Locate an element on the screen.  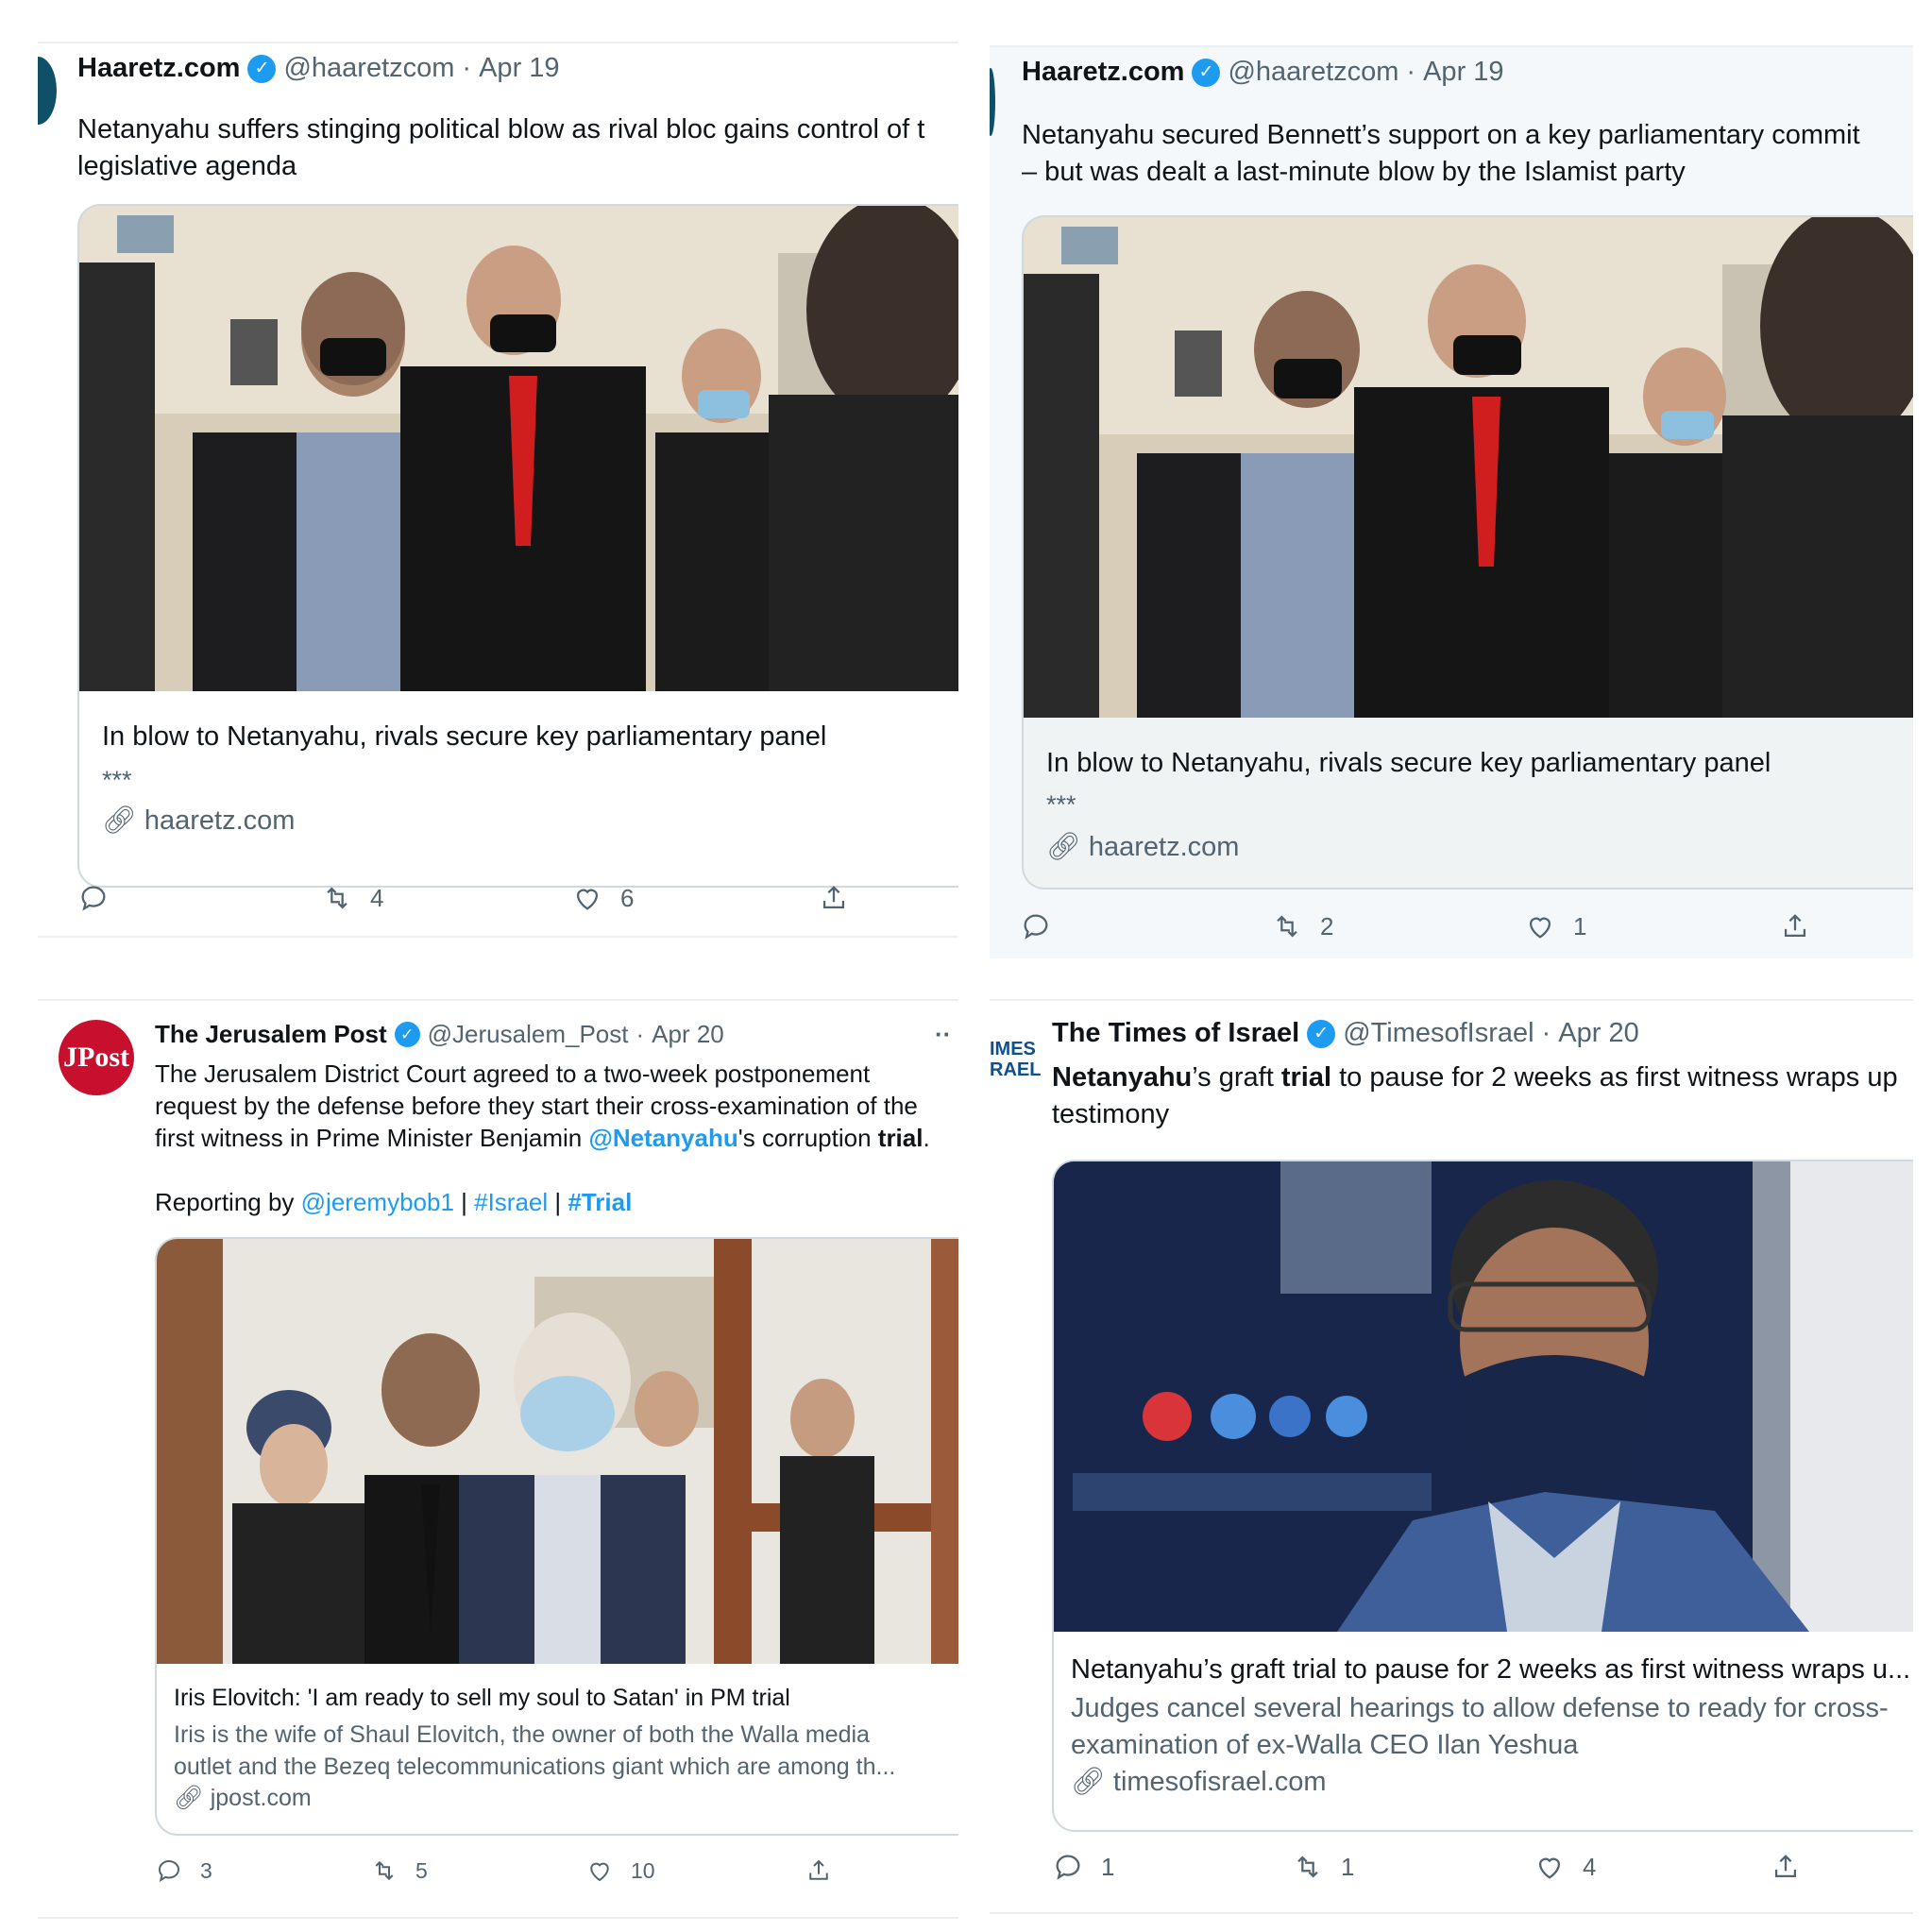
account-handle: @Jerusalem_Post is located at coordinates (528, 1034).